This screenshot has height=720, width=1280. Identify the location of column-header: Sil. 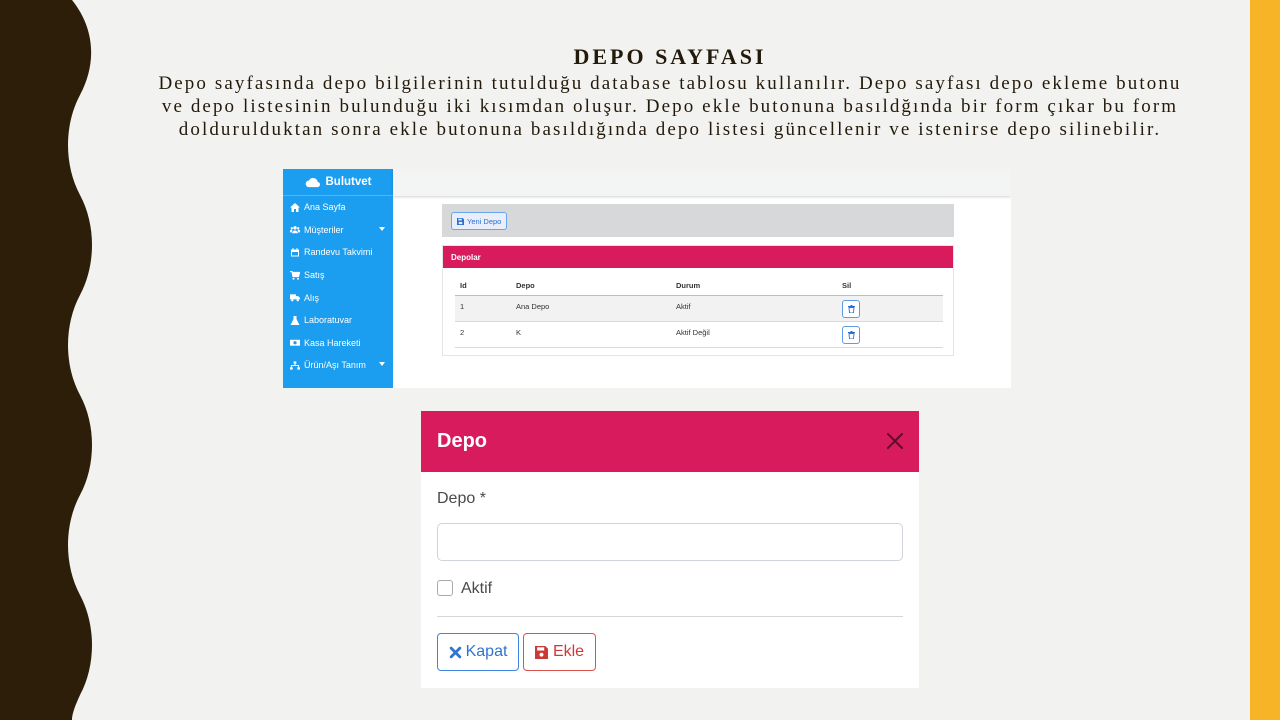
(847, 285).